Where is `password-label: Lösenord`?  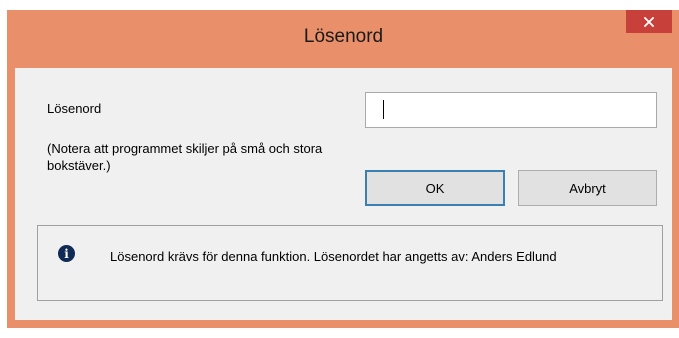 password-label: Lösenord is located at coordinates (74, 108).